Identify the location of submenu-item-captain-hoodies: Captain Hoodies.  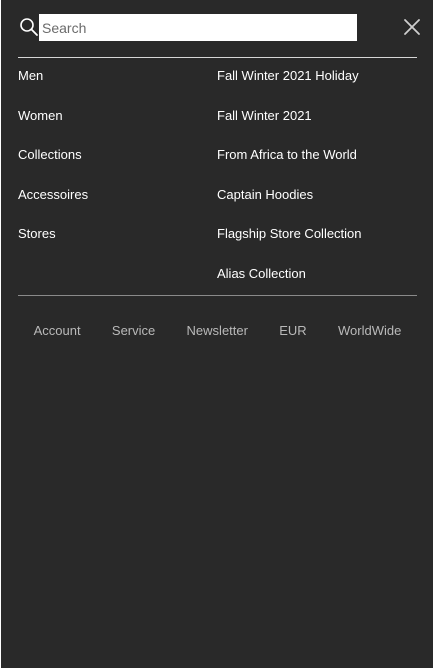
(289, 205).